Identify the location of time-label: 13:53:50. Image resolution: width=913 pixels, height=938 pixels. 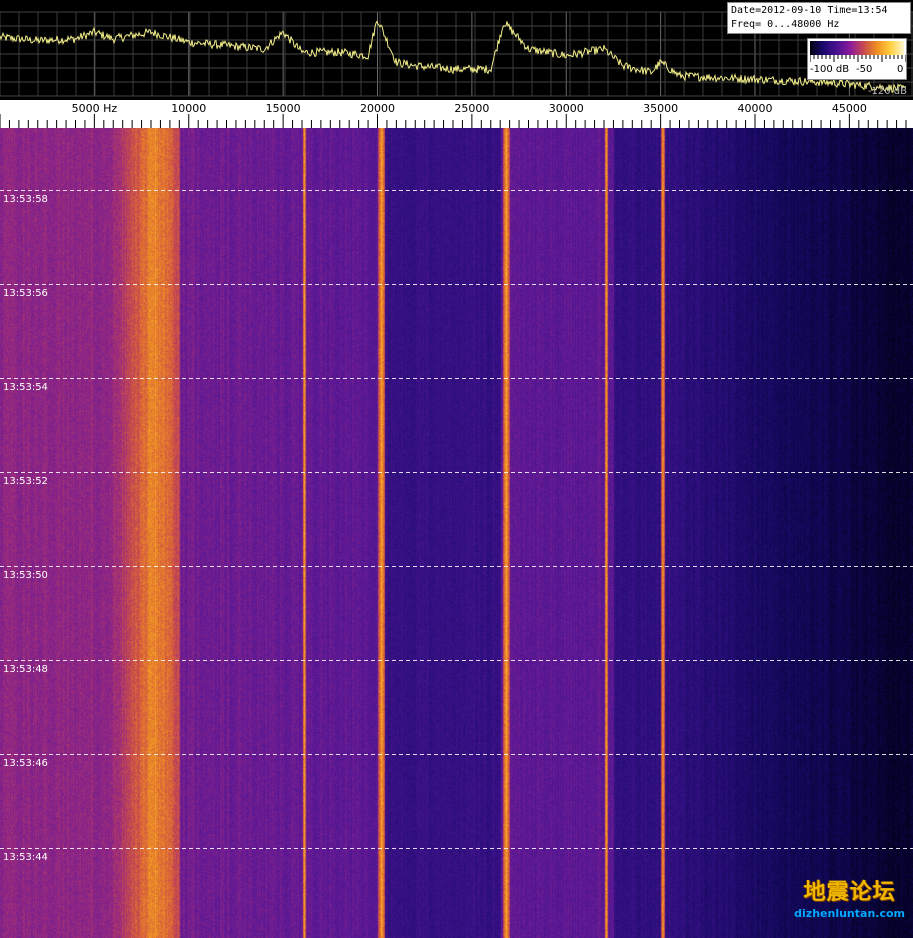
(25, 575).